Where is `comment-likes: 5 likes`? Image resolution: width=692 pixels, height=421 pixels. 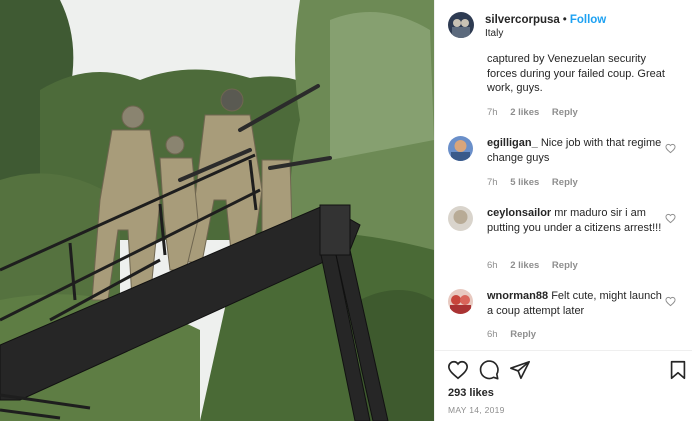 comment-likes: 5 likes is located at coordinates (524, 182).